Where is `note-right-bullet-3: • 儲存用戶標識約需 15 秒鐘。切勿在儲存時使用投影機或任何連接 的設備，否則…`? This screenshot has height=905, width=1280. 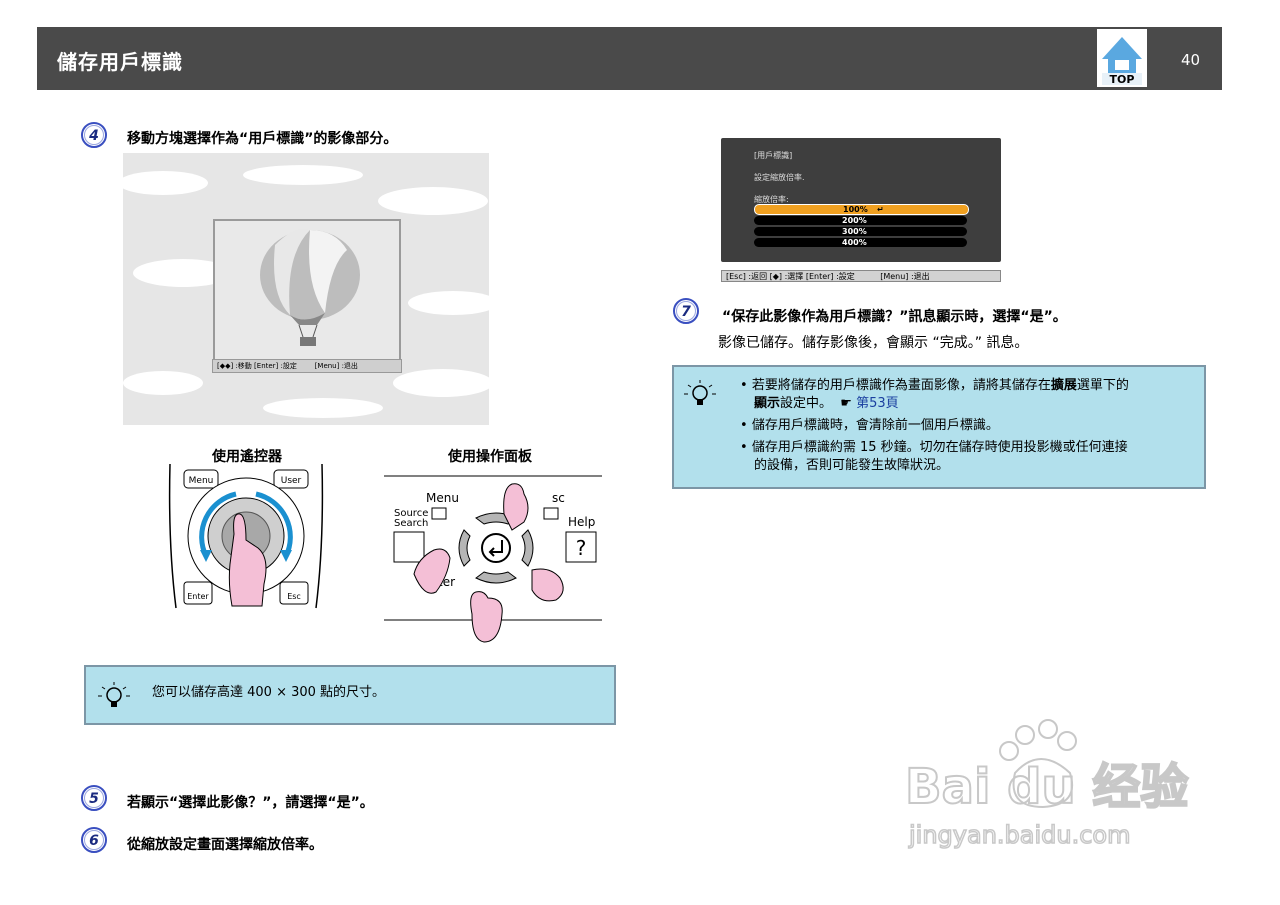
note-right-bullet-3: • 儲存用戶標識約需 15 秒鐘。切勿在儲存時使用投影機或任何連接 的設備，否則… is located at coordinates (934, 456).